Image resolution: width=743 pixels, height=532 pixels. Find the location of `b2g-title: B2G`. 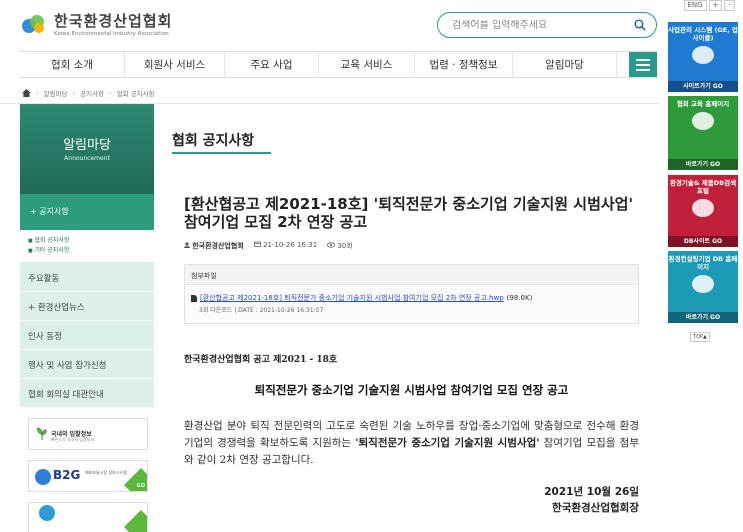

b2g-title: B2G is located at coordinates (67, 475).